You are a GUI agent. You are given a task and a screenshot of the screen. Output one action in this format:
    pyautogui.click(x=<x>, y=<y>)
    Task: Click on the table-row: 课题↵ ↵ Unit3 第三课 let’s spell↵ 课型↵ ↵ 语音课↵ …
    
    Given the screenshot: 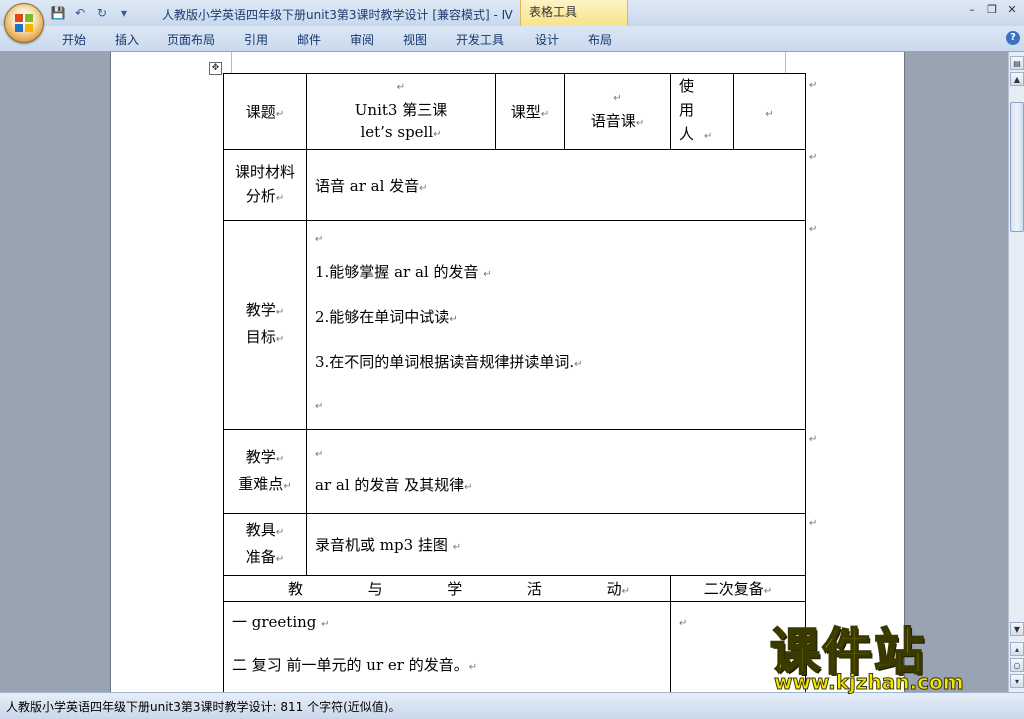 What is the action you would take?
    pyautogui.click(x=514, y=111)
    